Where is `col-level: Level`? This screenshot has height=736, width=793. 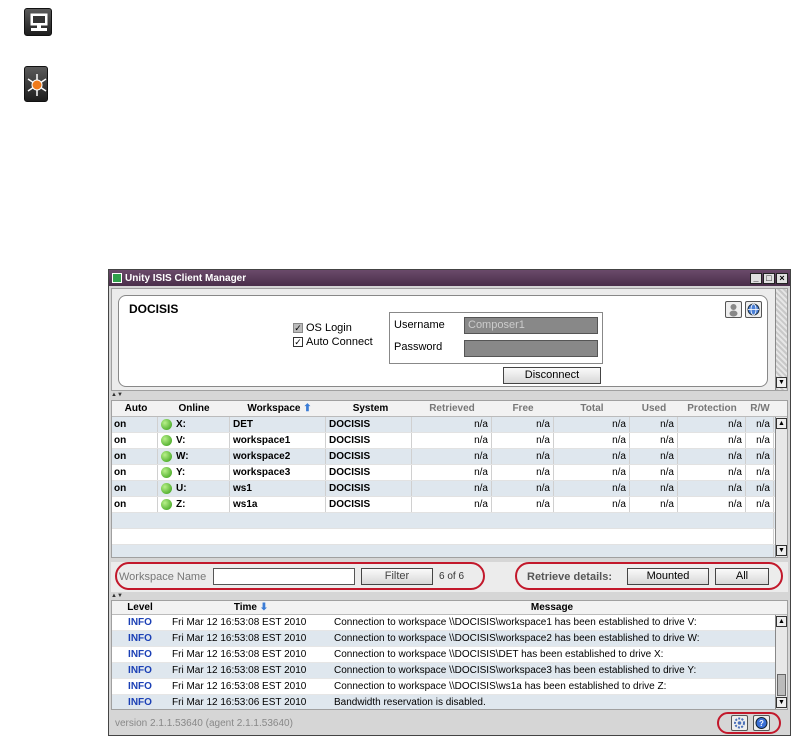
col-level: Level is located at coordinates (140, 607).